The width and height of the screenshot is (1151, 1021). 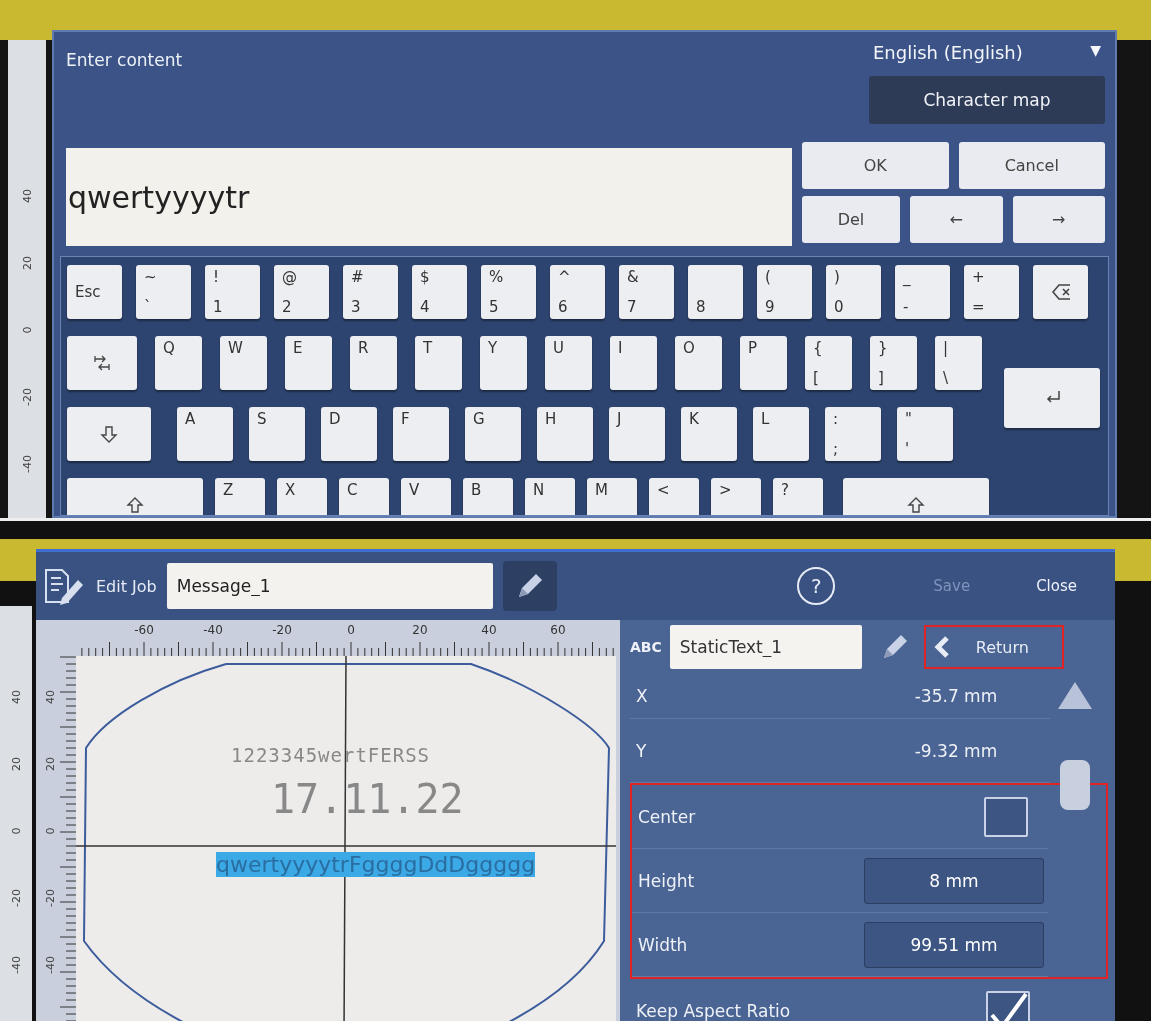 What do you see at coordinates (488, 496) in the screenshot?
I see `keyboard-key: B` at bounding box center [488, 496].